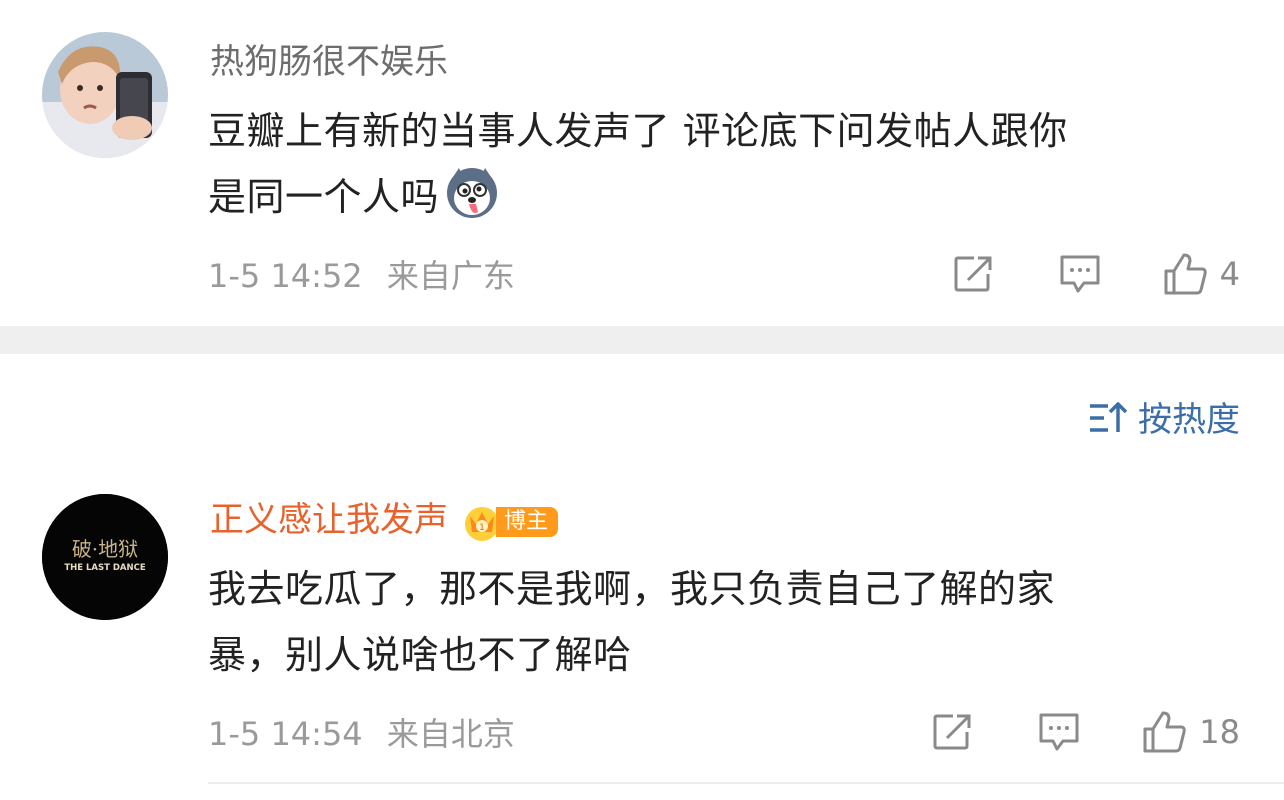 This screenshot has height=800, width=1284. I want to click on comment-text: 豆瓣上有新的当事人发声了 评论底下问发帖人跟你 是同一个人吗, so click(713, 169).